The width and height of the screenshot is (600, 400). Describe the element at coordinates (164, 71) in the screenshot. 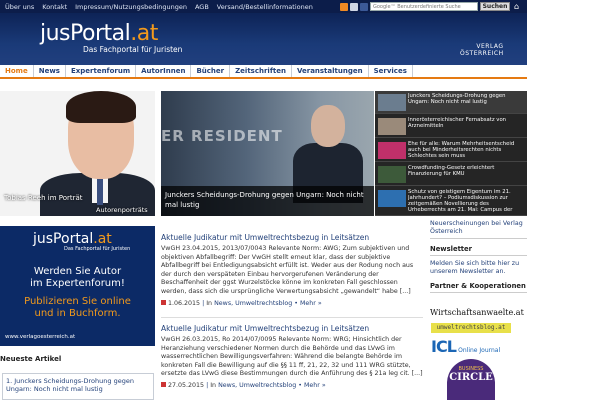

I see `nav-autorinnen: AutorInnen` at that location.